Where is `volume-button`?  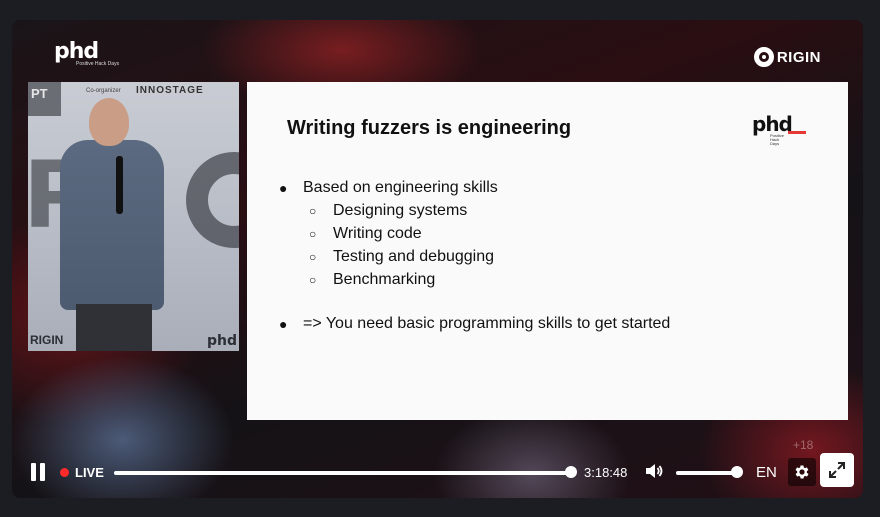
volume-button is located at coordinates (654, 473).